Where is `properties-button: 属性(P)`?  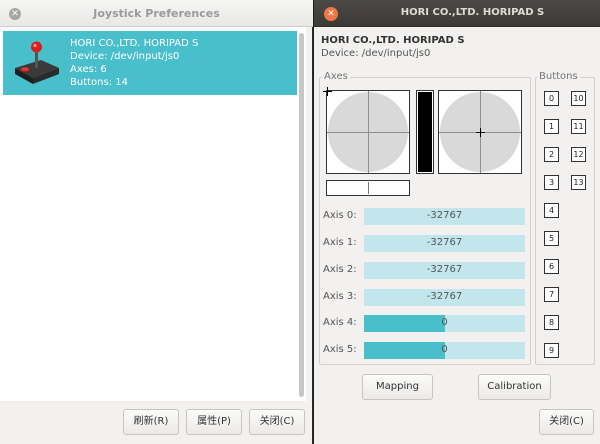 properties-button: 属性(P) is located at coordinates (214, 422).